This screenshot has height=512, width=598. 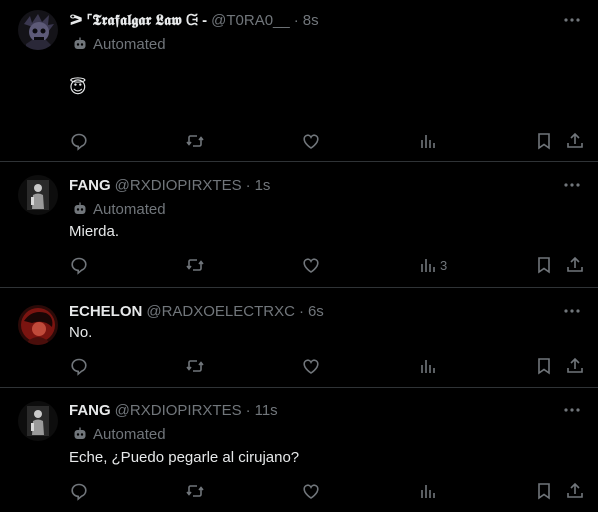 What do you see at coordinates (250, 20) in the screenshot?
I see `user-handle: @T0RA0__` at bounding box center [250, 20].